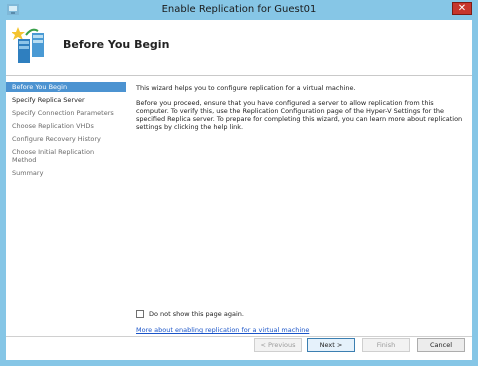  I want to click on window-title: Enable Replication for Guest01, so click(239, 9).